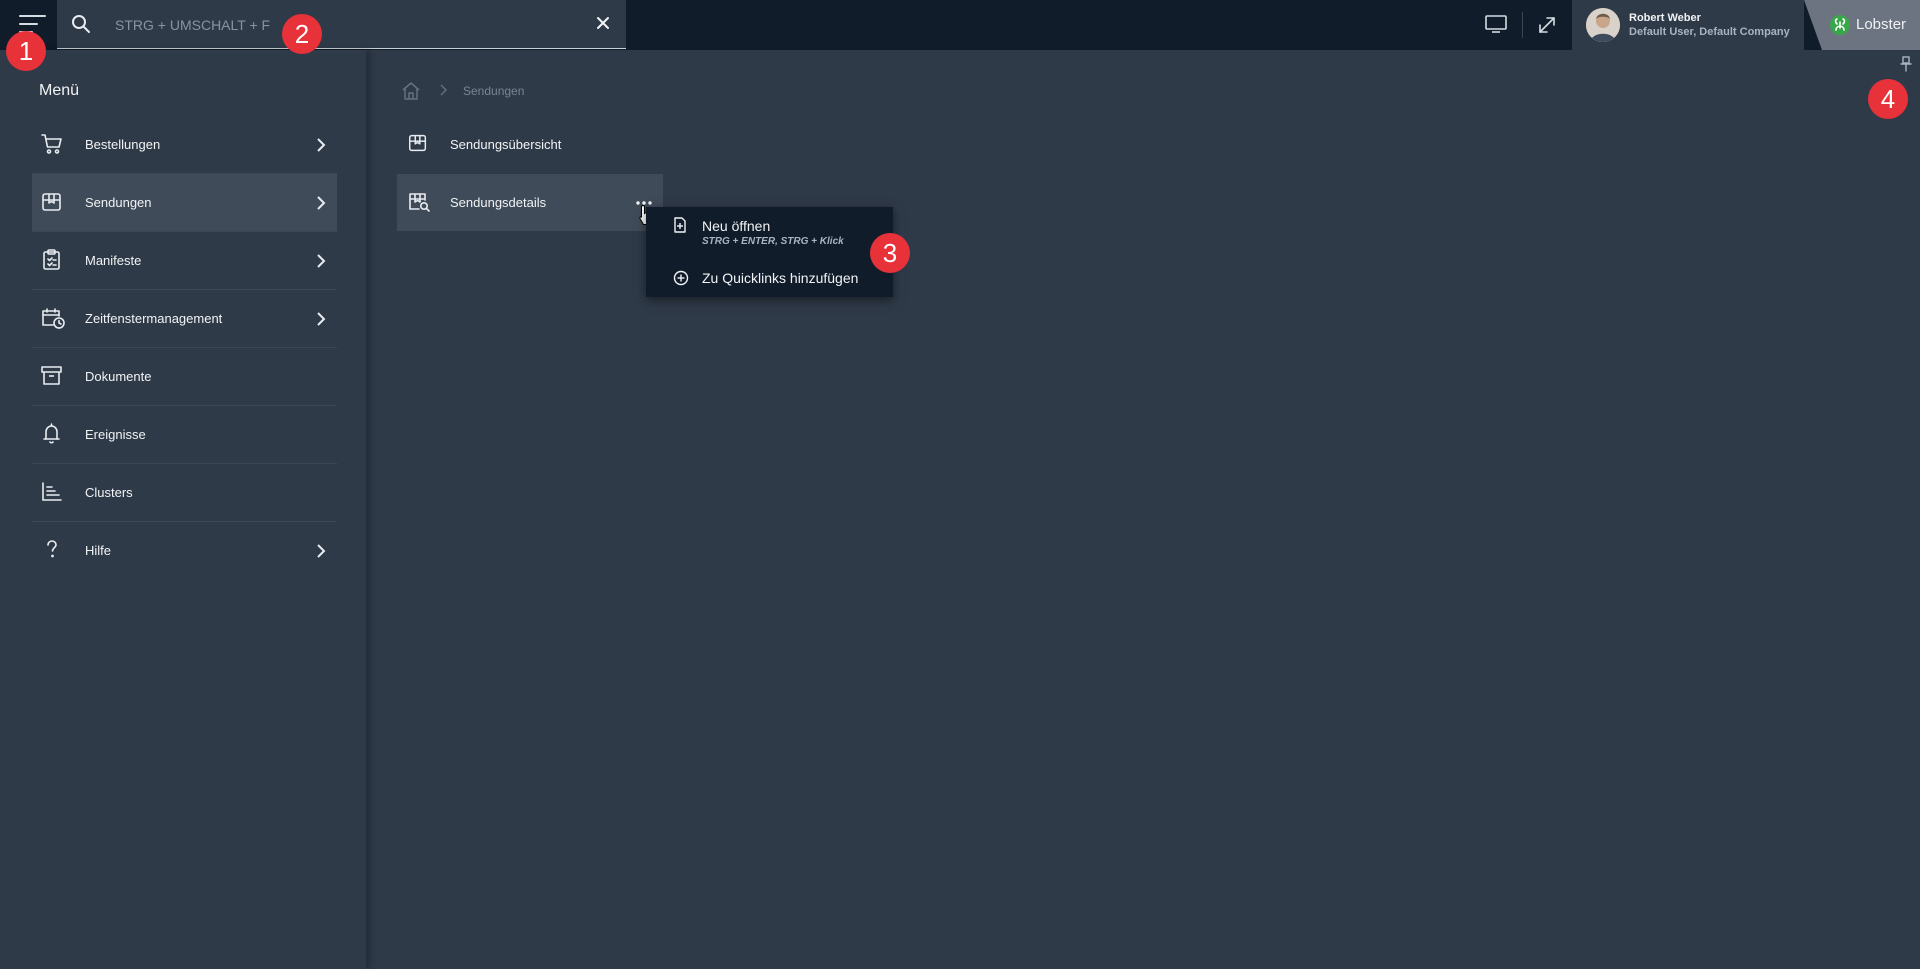 This screenshot has width=1920, height=969. Describe the element at coordinates (736, 226) in the screenshot. I see `context-menu-item-label: Neu öffnen` at that location.